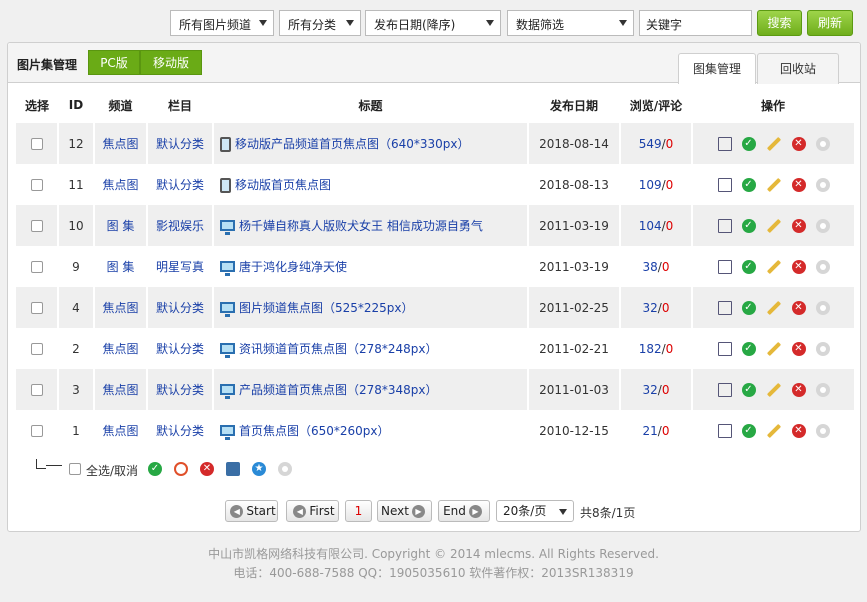 The width and height of the screenshot is (867, 602). What do you see at coordinates (312, 511) in the screenshot?
I see `first-page-button: ◀ First` at bounding box center [312, 511].